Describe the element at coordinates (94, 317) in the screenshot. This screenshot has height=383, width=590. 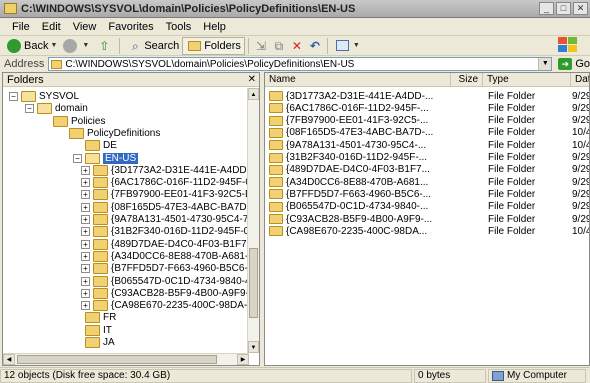
I see `tree-item: FR` at that location.